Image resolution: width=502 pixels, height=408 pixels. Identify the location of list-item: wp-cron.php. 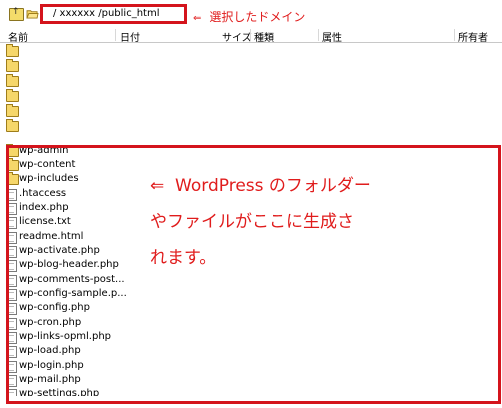
(70, 324).